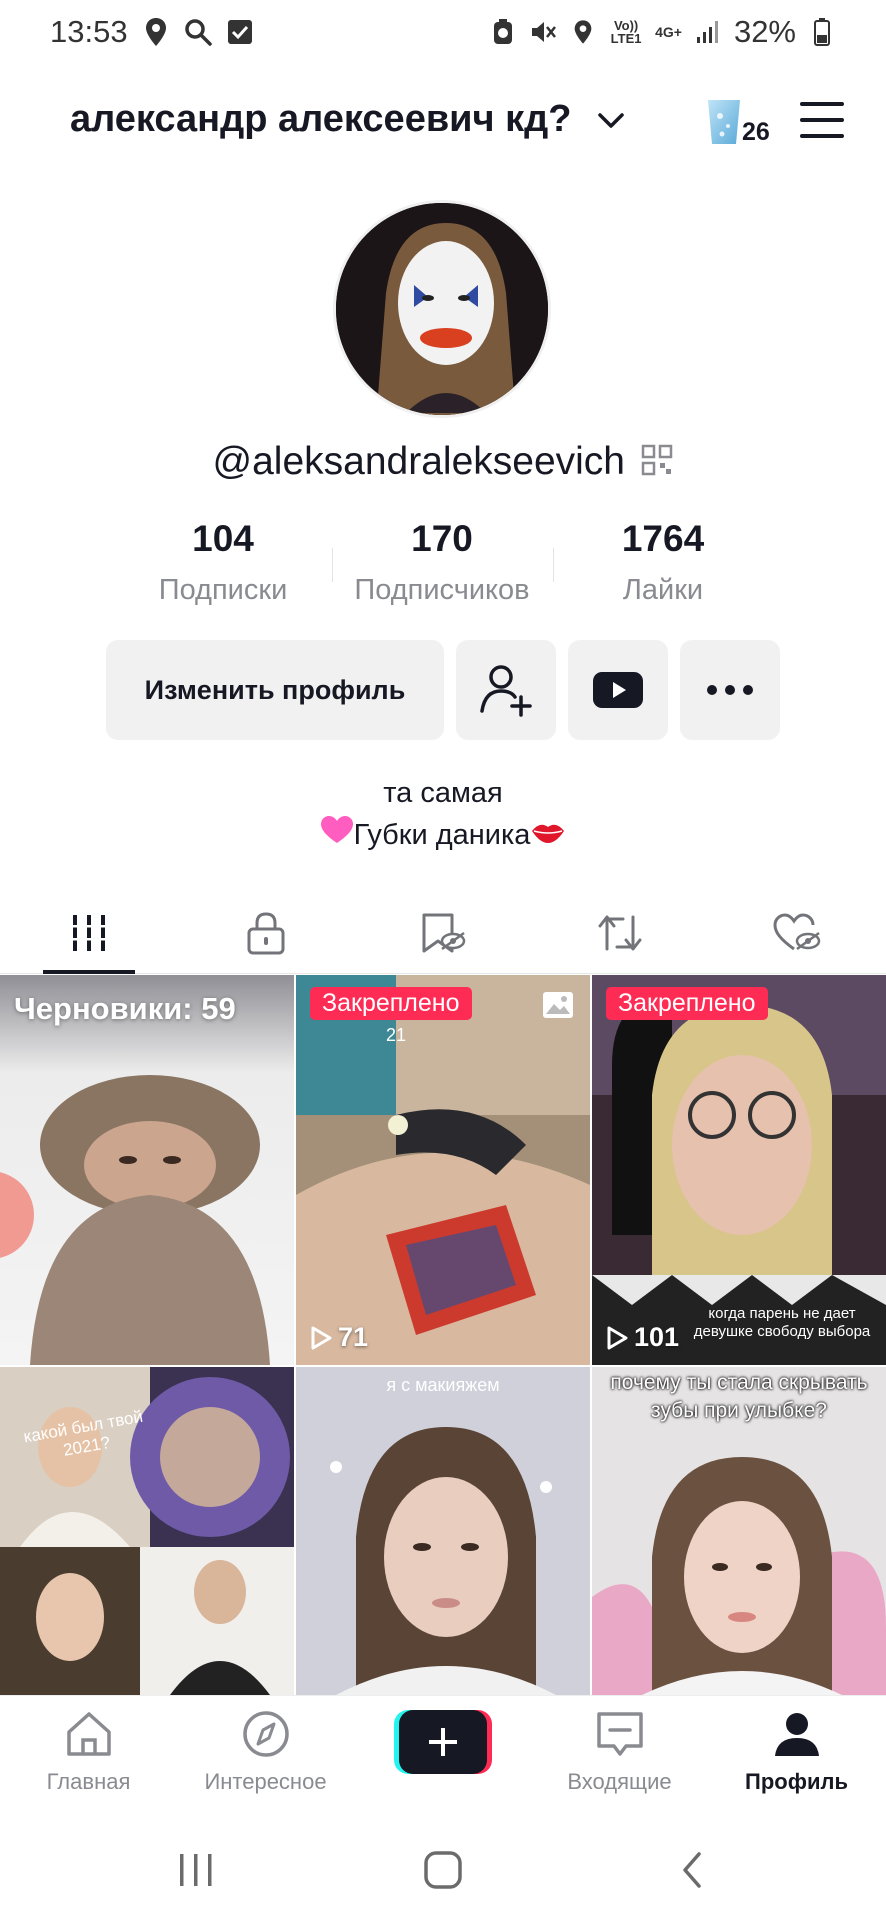 The width and height of the screenshot is (886, 1920). What do you see at coordinates (223, 538) in the screenshot?
I see `following-count: 104` at bounding box center [223, 538].